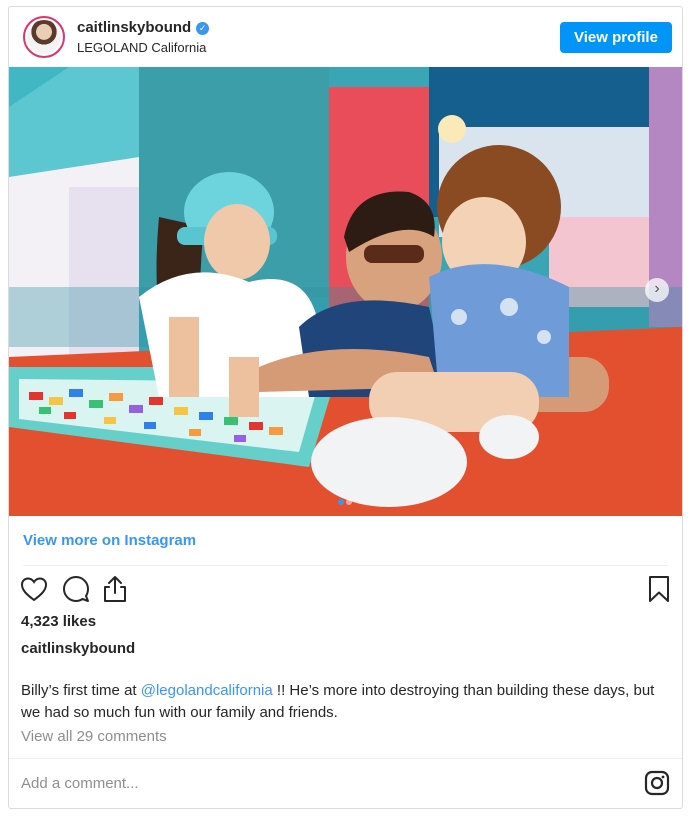 Image resolution: width=689 pixels, height=820 pixels. What do you see at coordinates (115, 589) in the screenshot?
I see `share-icon` at bounding box center [115, 589].